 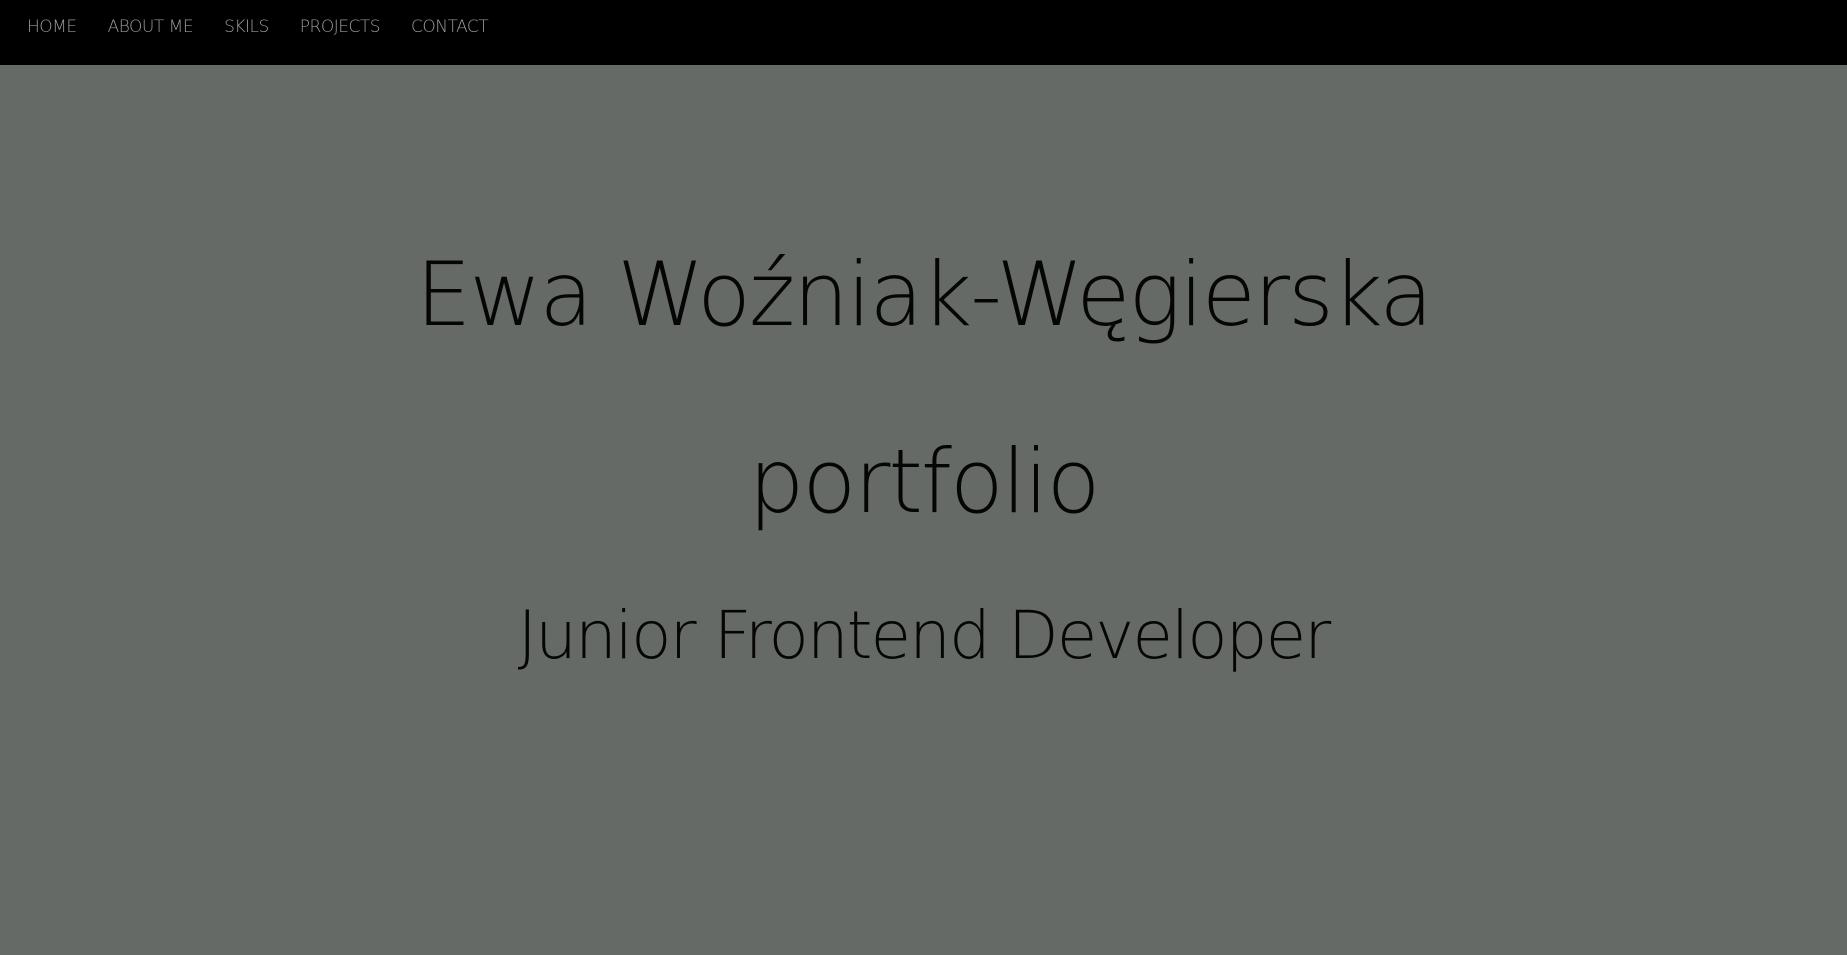 I want to click on nav-item-contact: CONTACT, so click(x=450, y=27).